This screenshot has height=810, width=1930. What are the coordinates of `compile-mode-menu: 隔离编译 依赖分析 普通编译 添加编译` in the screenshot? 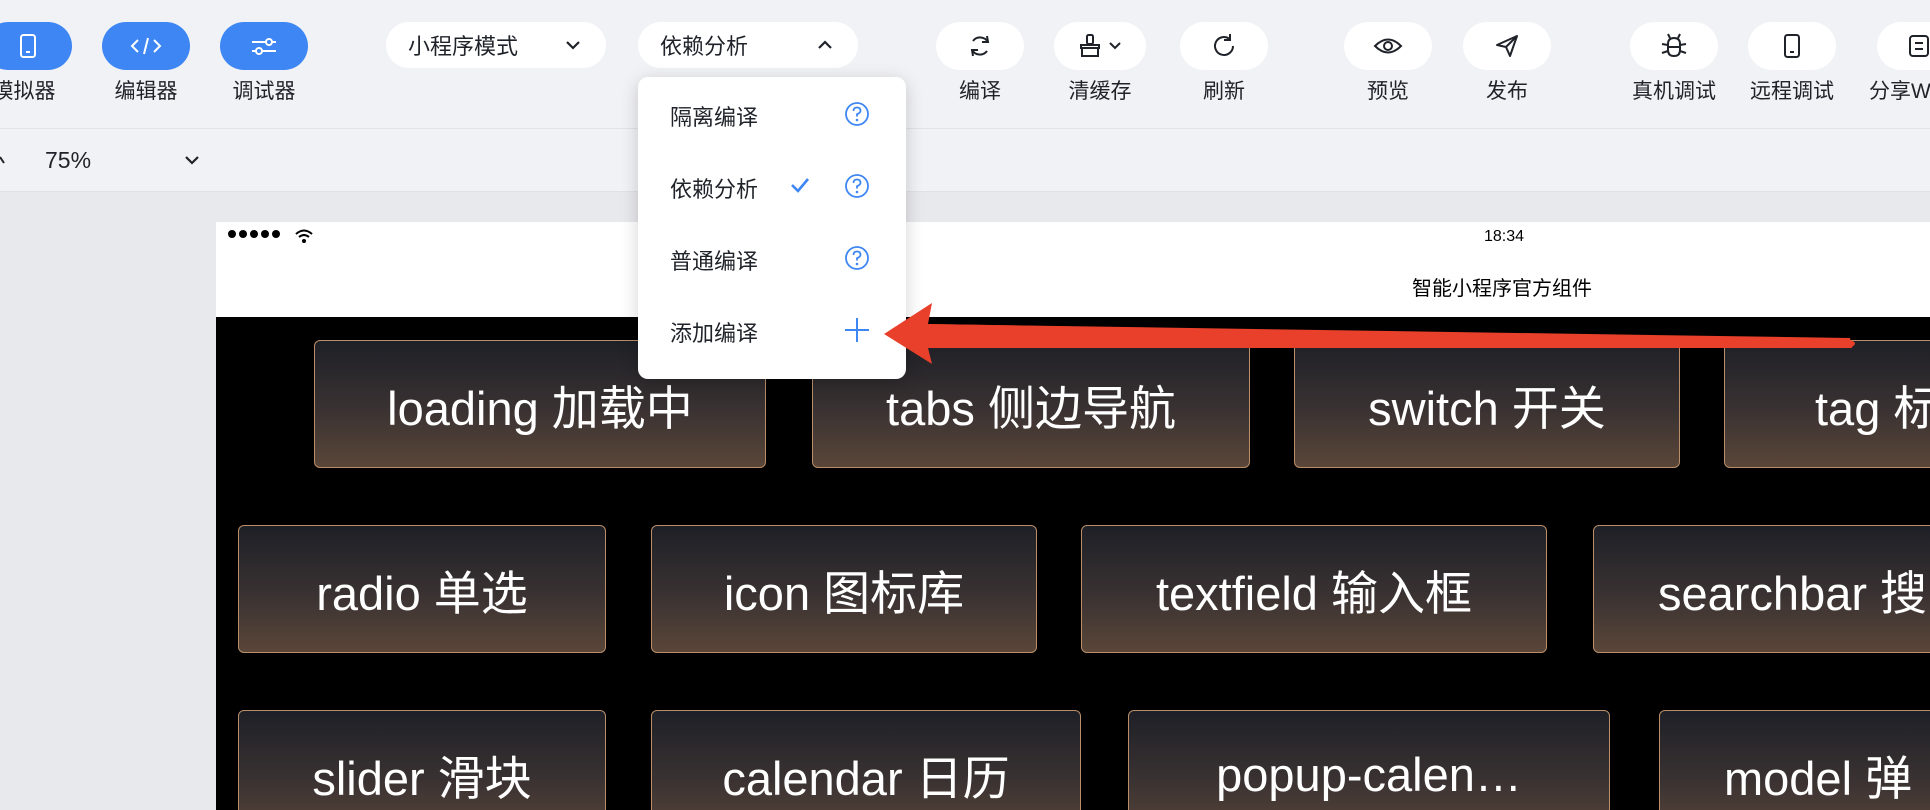 It's located at (772, 228).